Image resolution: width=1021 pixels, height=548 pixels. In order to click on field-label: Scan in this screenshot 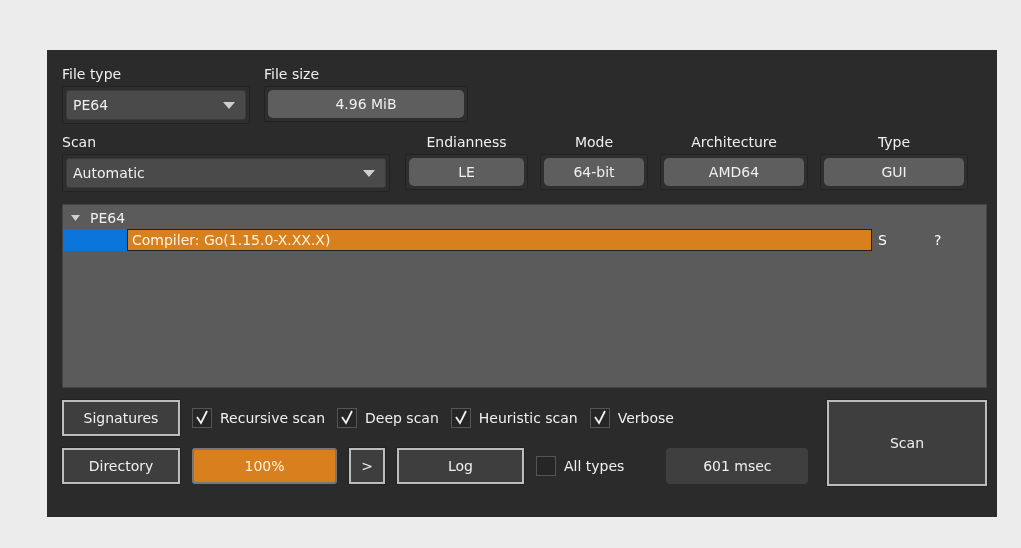, I will do `click(80, 142)`.